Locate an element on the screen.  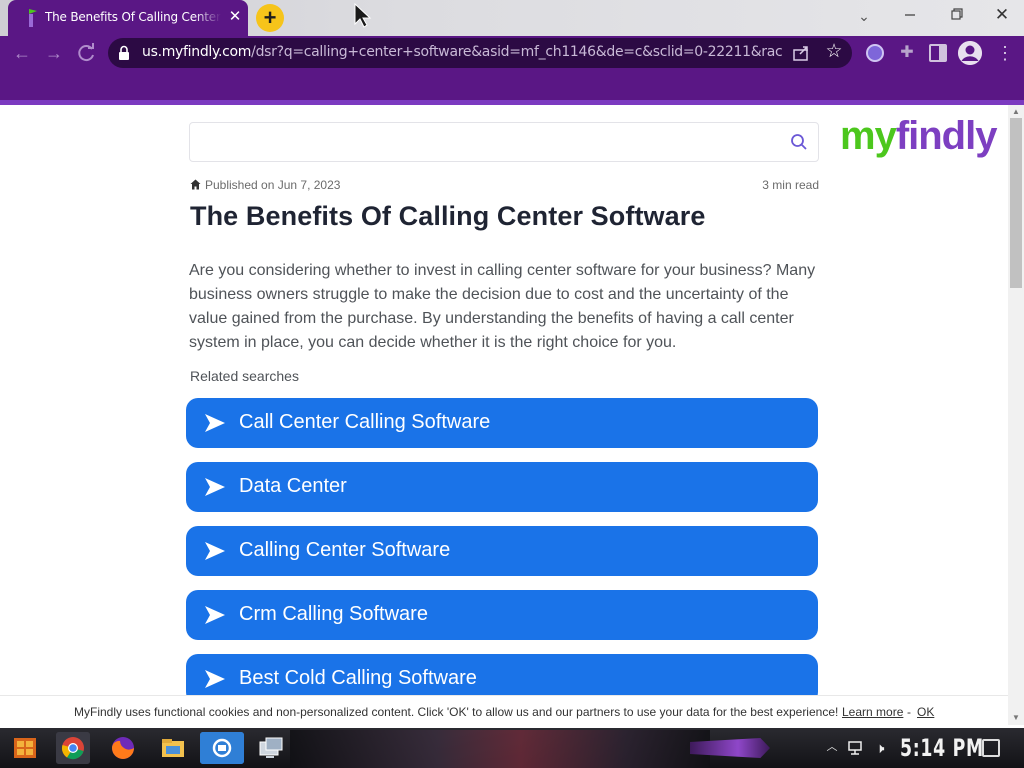
scrollbar-thumb is located at coordinates (1016, 203).